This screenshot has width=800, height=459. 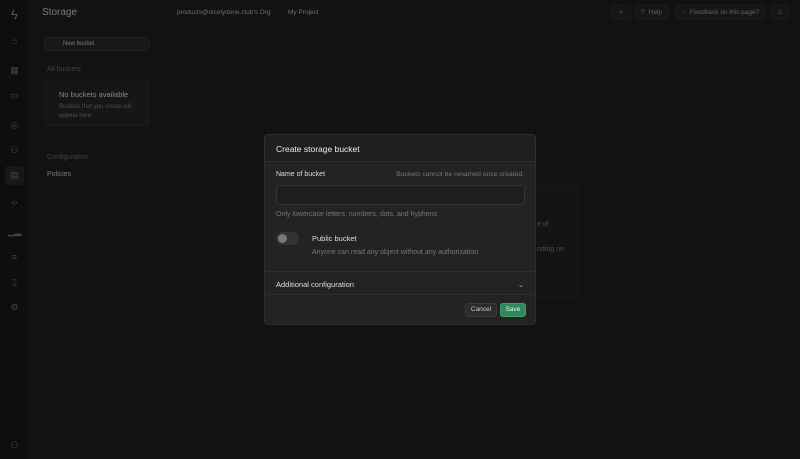 What do you see at coordinates (315, 284) in the screenshot?
I see `additional-configuration-label: Additional configuration` at bounding box center [315, 284].